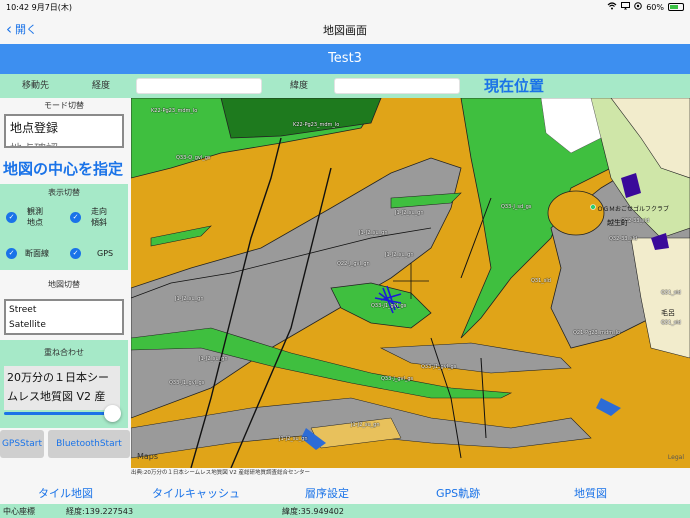 This screenshot has width=690, height=518. I want to click on toggle-label-line2: 傾斜, so click(99, 222).